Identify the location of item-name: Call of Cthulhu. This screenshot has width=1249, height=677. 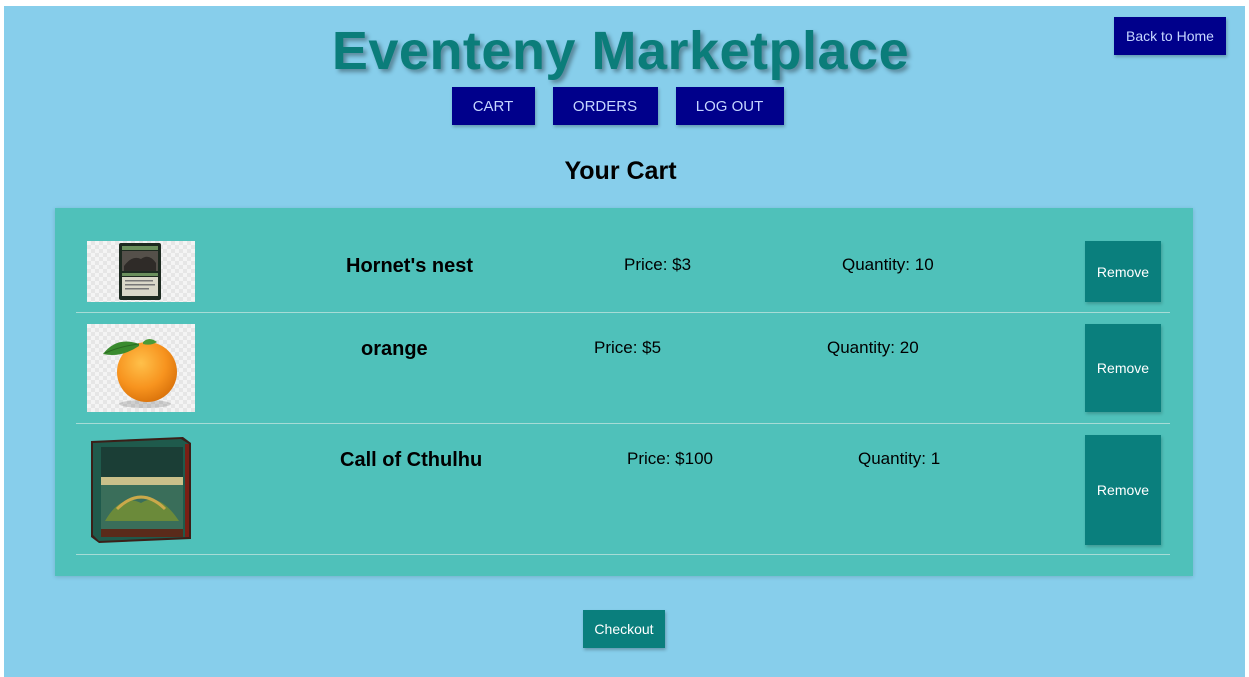
(411, 460).